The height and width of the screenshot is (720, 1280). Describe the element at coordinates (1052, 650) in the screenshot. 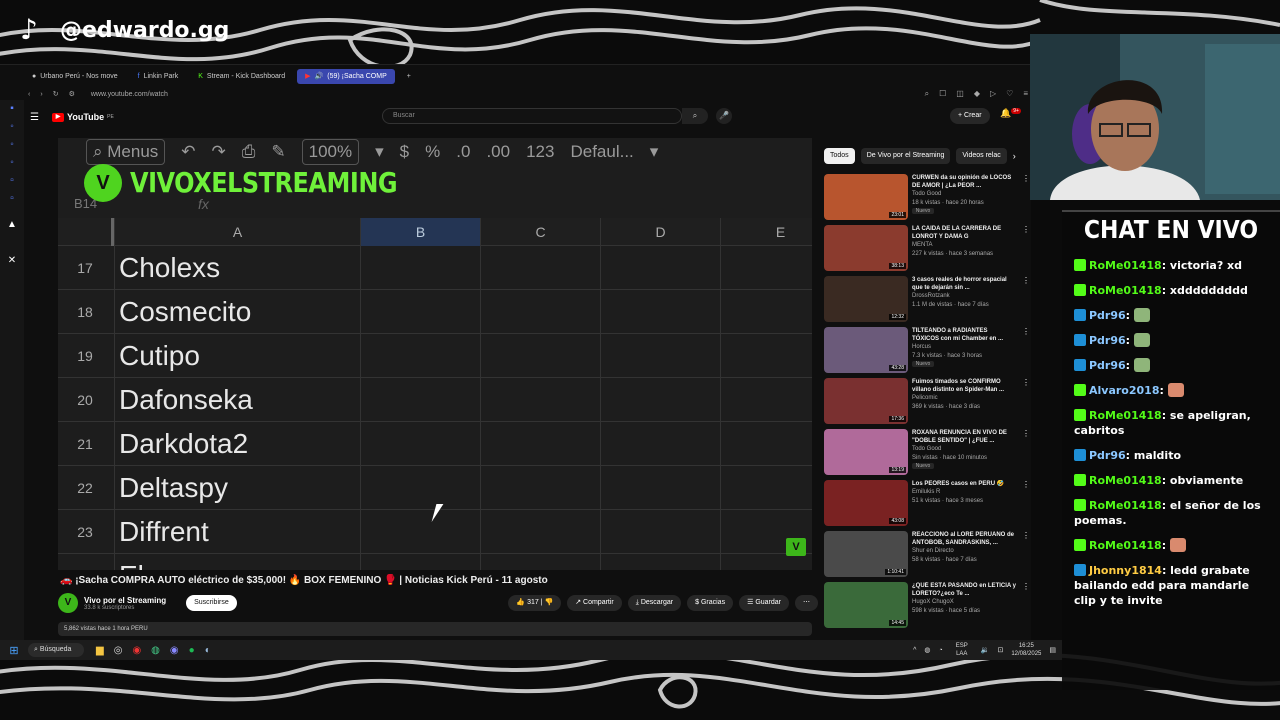

I see `notification-center-icon: ▤` at that location.